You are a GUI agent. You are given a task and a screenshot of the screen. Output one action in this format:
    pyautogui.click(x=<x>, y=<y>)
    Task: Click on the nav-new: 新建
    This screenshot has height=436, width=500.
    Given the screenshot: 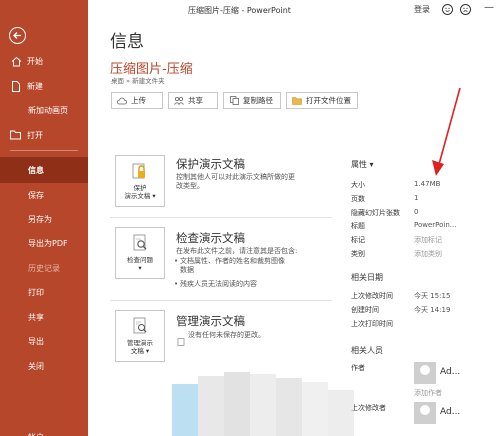 What is the action you would take?
    pyautogui.click(x=44, y=86)
    